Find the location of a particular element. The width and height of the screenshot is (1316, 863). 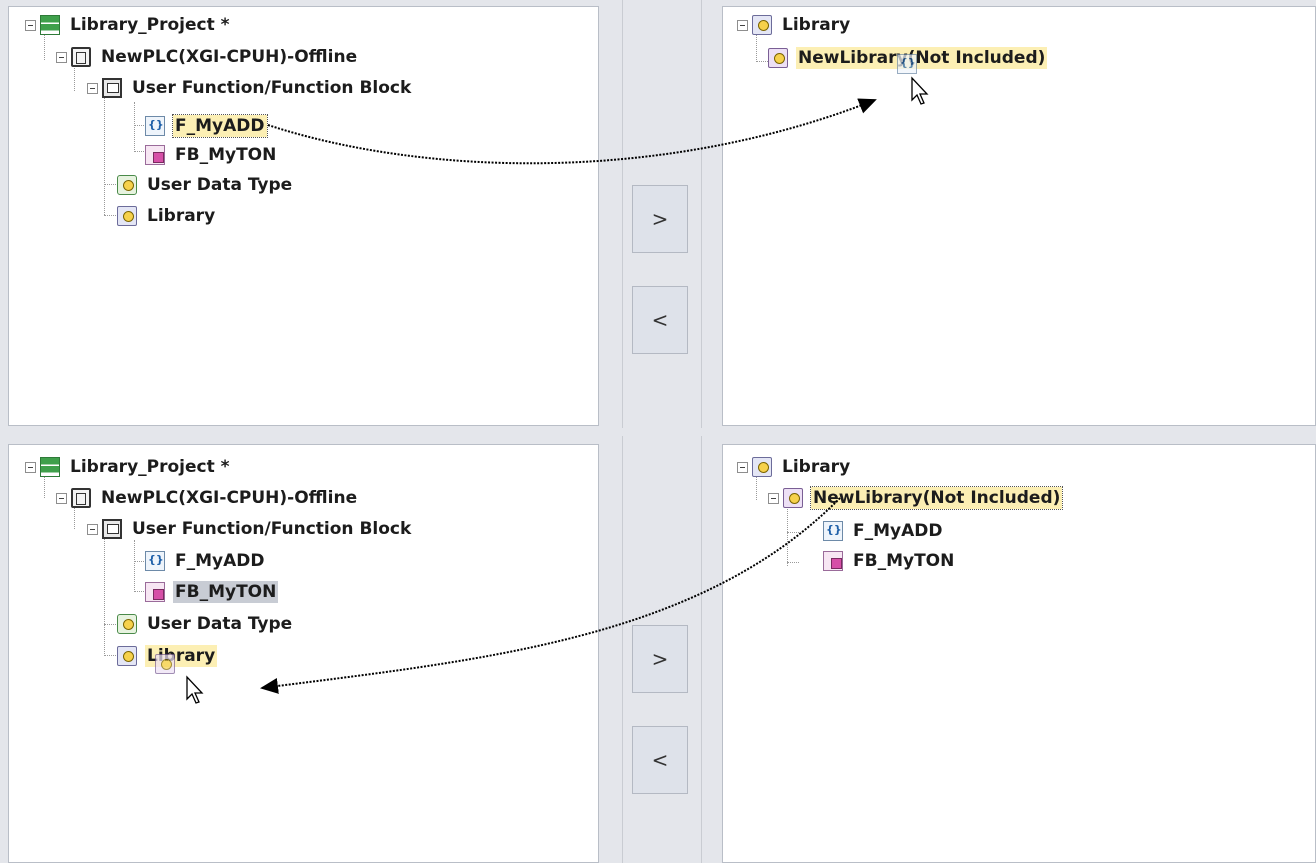

tree-node-new-library: NewLibrary(Not Included) is located at coordinates (916, 498).